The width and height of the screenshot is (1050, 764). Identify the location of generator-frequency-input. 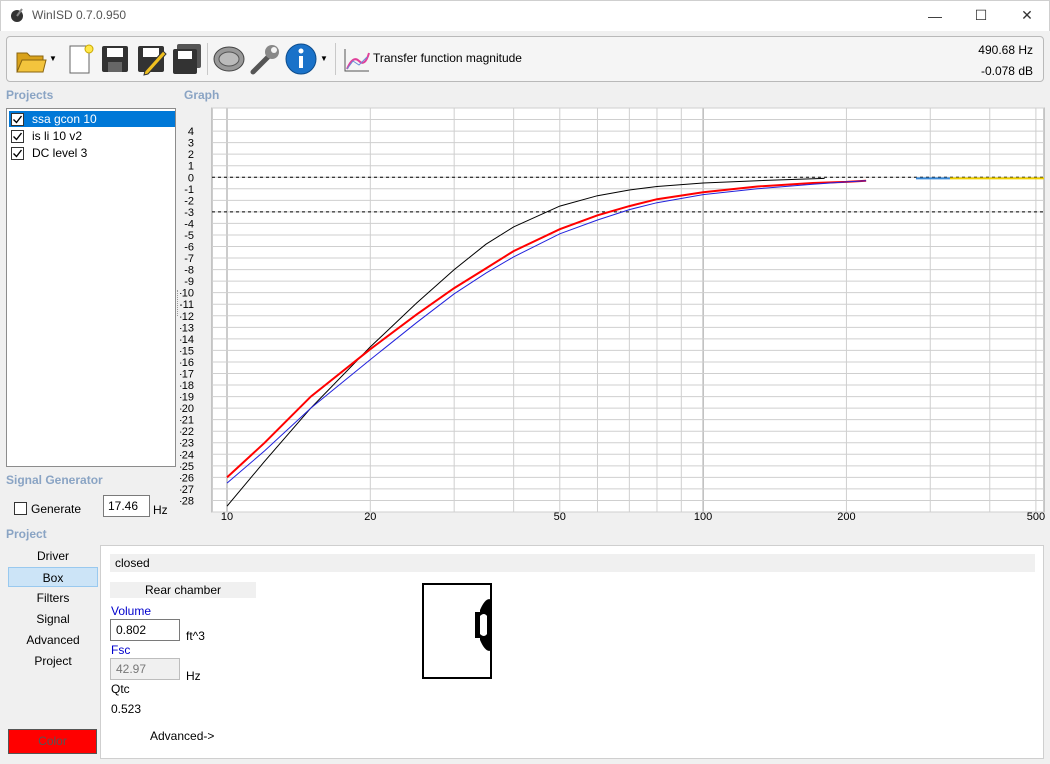
(126, 506).